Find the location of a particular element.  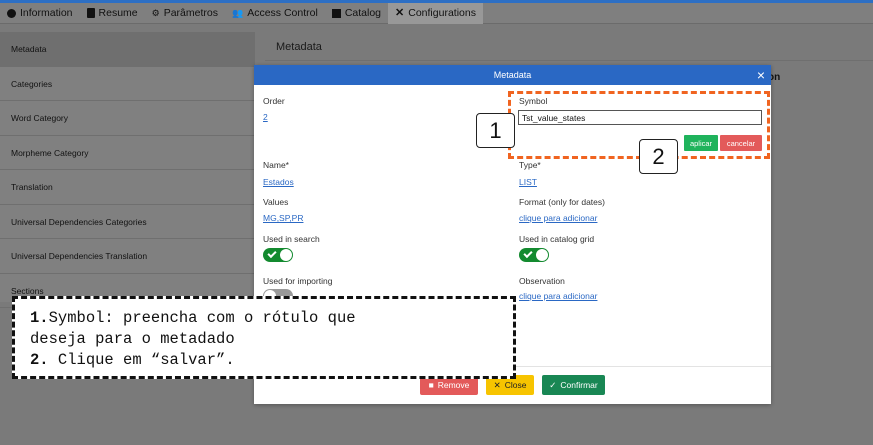

tab-label: Catalog is located at coordinates (363, 13).